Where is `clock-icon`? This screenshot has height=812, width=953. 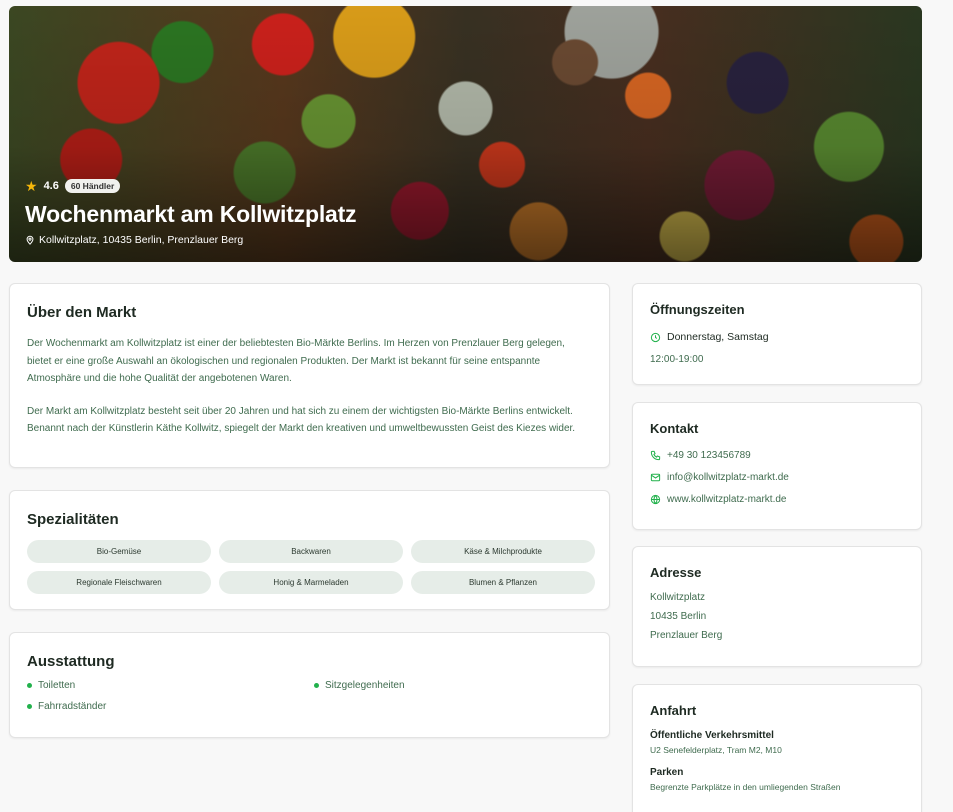
clock-icon is located at coordinates (655, 337).